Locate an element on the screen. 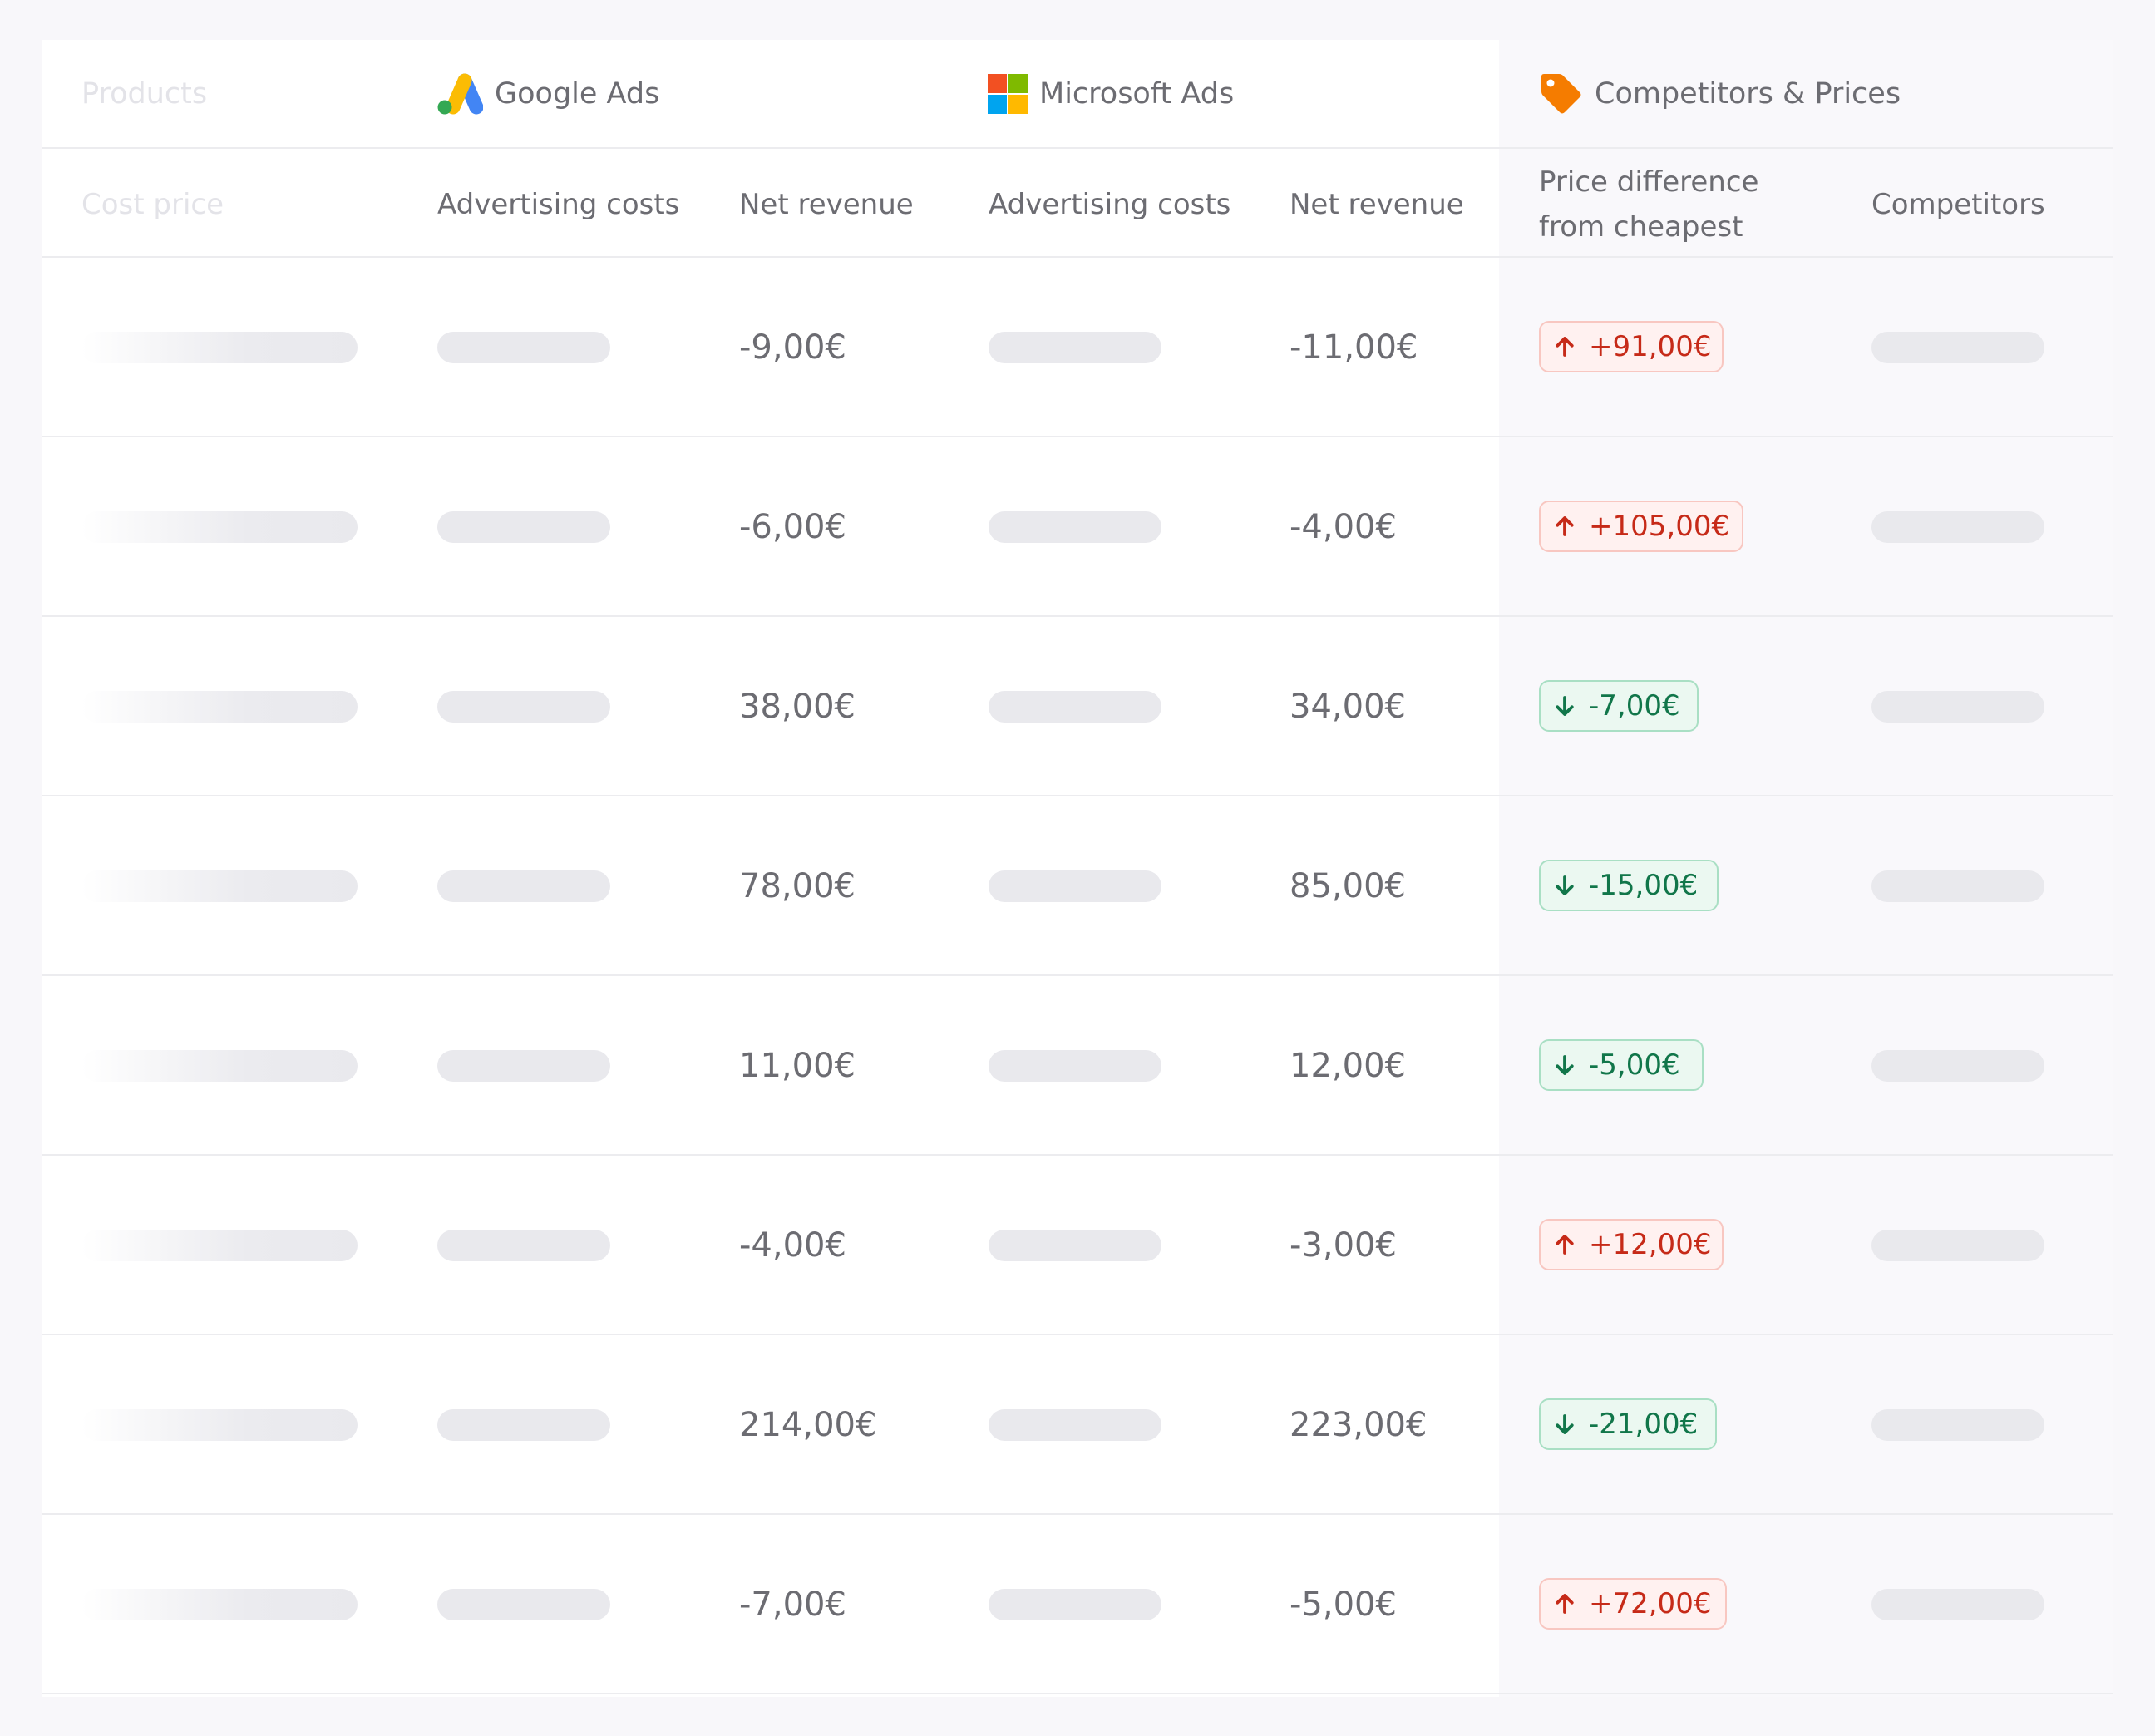 This screenshot has width=2155, height=1736. table-row: -4,00€ -3,00€ +12,00€ is located at coordinates (1077, 1245).